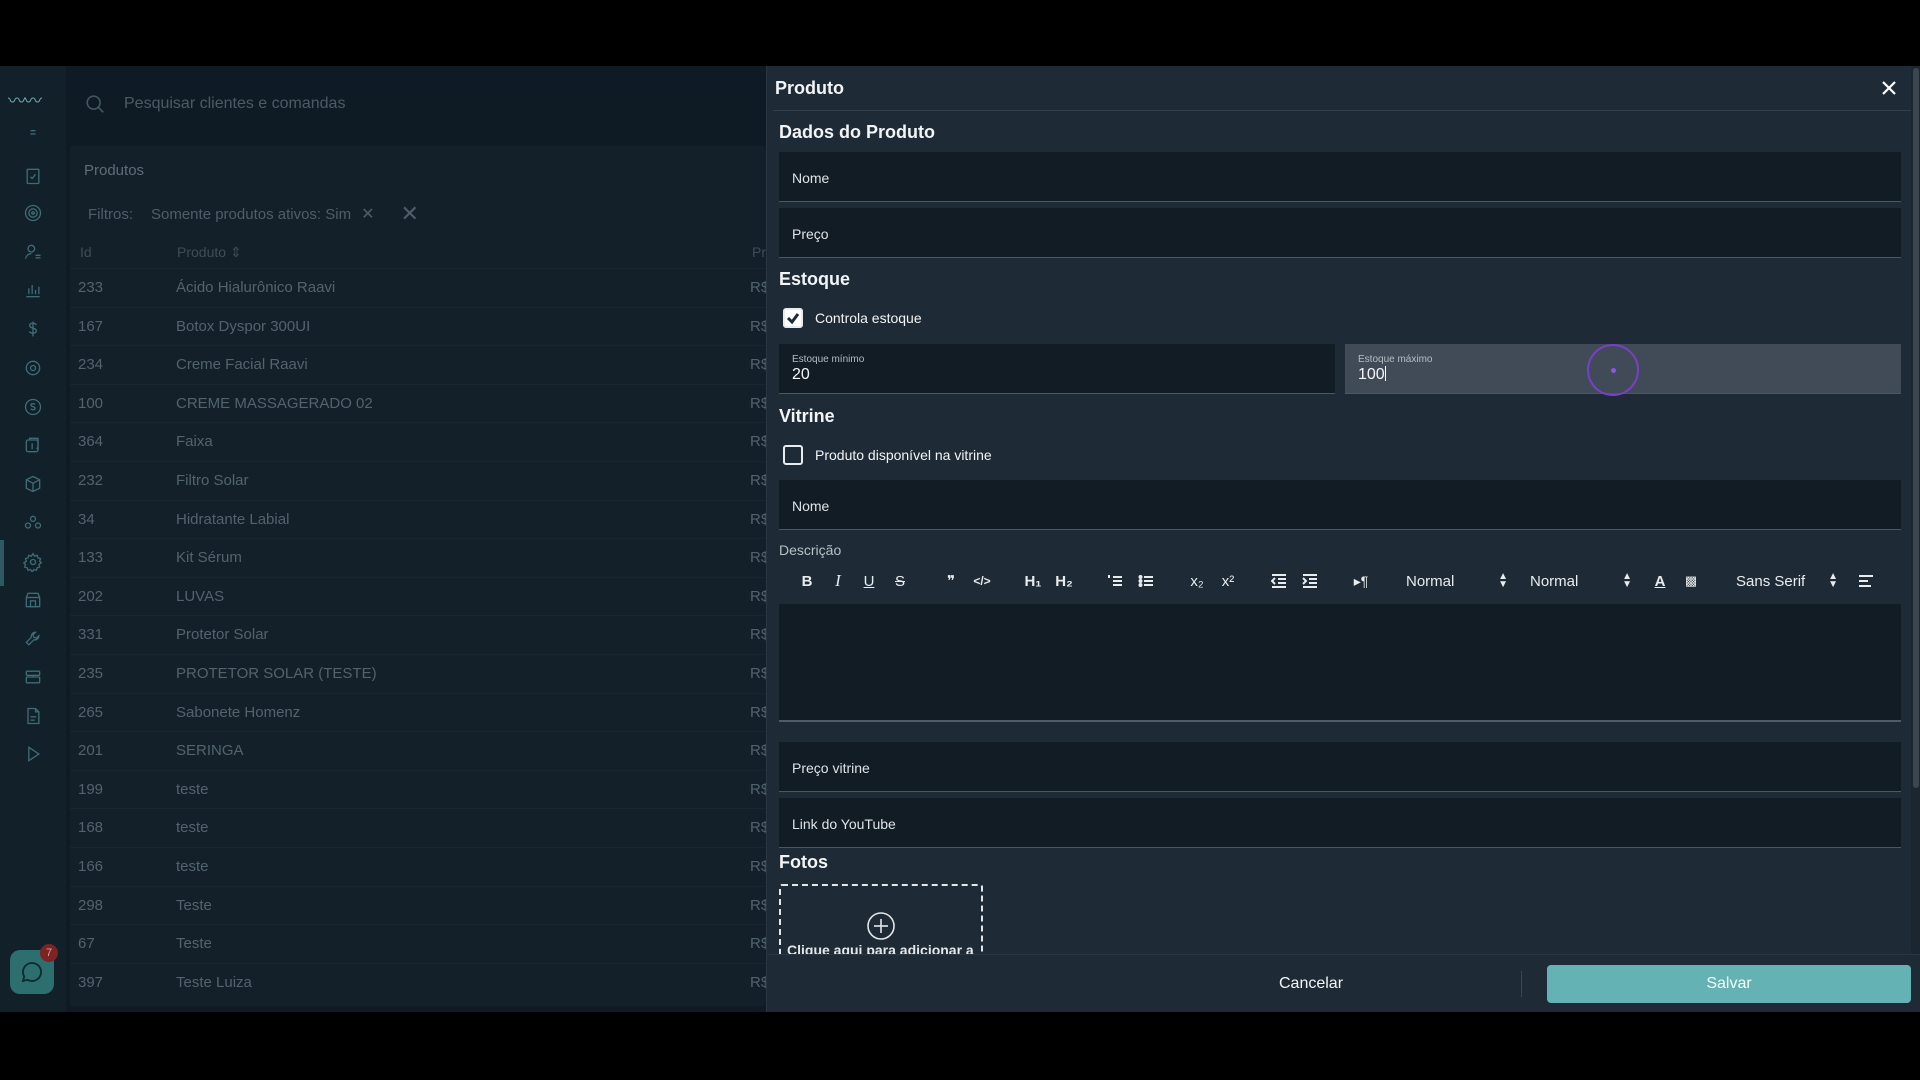 The width and height of the screenshot is (1920, 1080). I want to click on dollar-nav-item, so click(33, 329).